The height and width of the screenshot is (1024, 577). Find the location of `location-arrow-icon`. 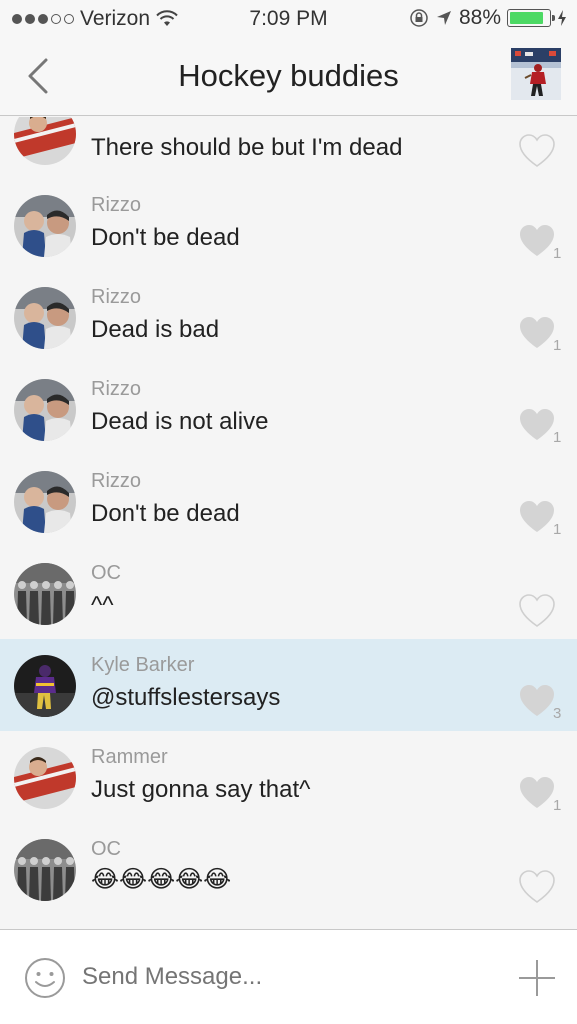

location-arrow-icon is located at coordinates (443, 18).